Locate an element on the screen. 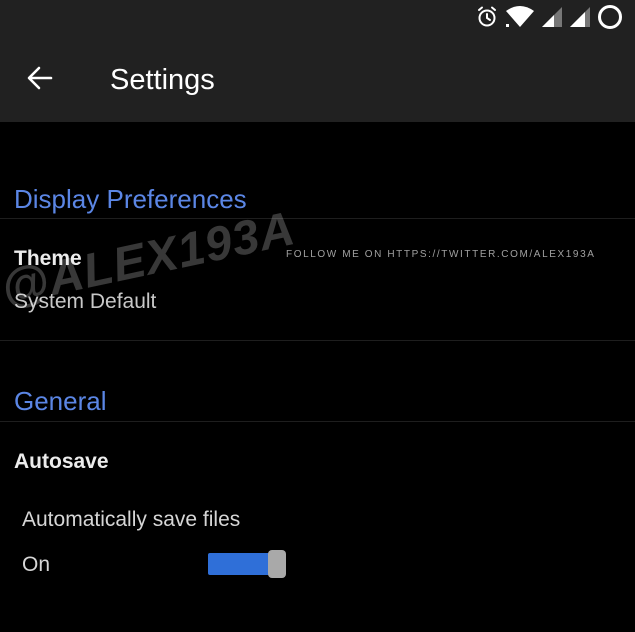 The height and width of the screenshot is (632, 635). alarm-icon is located at coordinates (487, 17).